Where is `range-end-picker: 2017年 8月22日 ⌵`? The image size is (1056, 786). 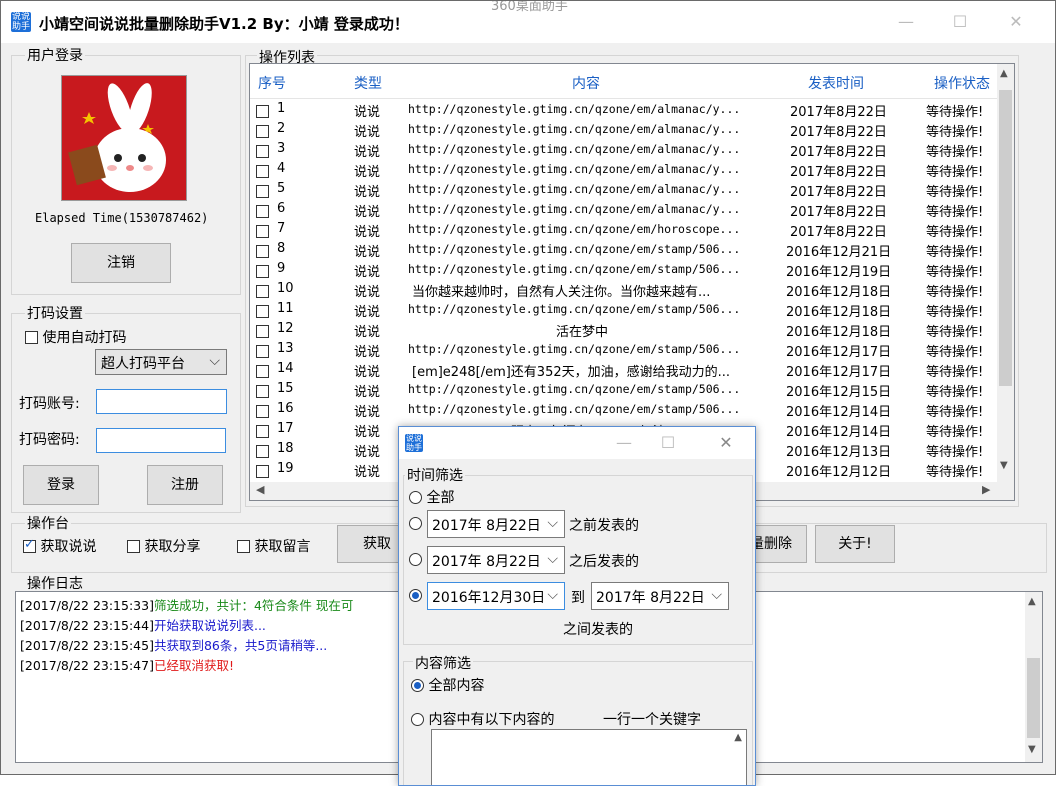 range-end-picker: 2017年 8月22日 ⌵ is located at coordinates (660, 596).